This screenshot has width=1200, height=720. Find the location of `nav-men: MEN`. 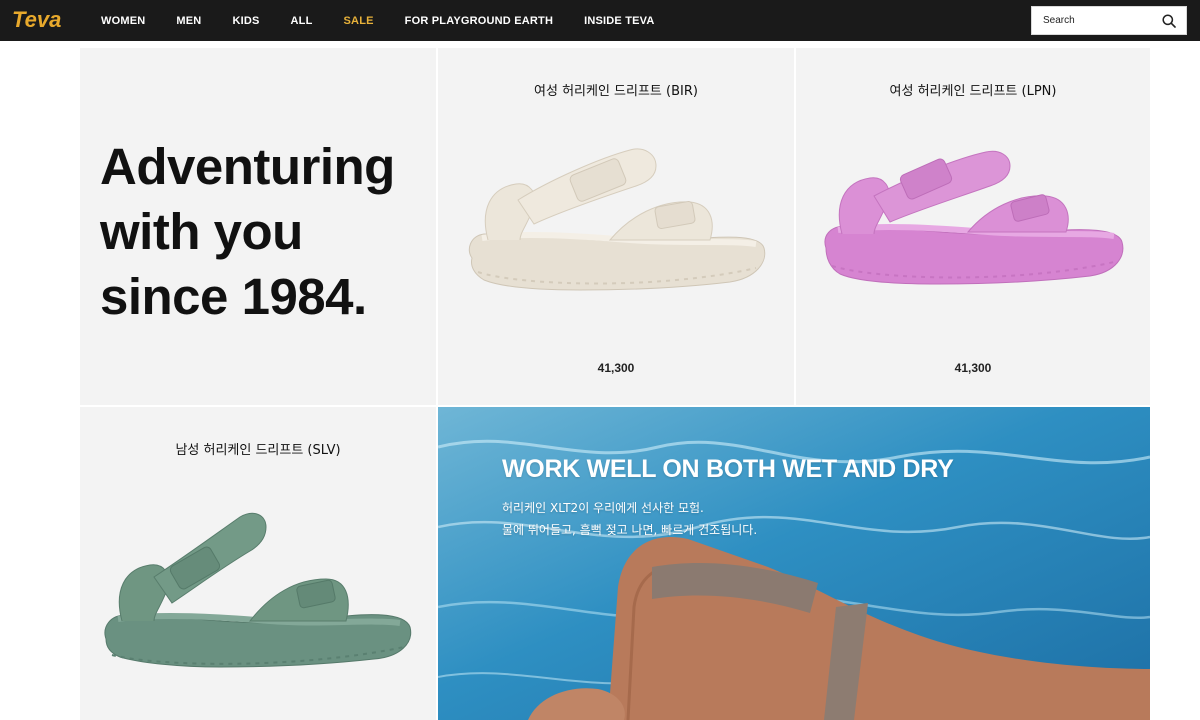

nav-men: MEN is located at coordinates (188, 21).